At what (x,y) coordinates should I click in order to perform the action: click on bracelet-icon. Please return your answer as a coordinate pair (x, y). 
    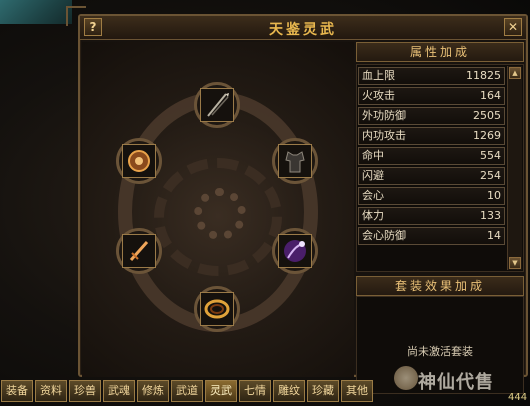
    Looking at the image, I should click on (217, 309).